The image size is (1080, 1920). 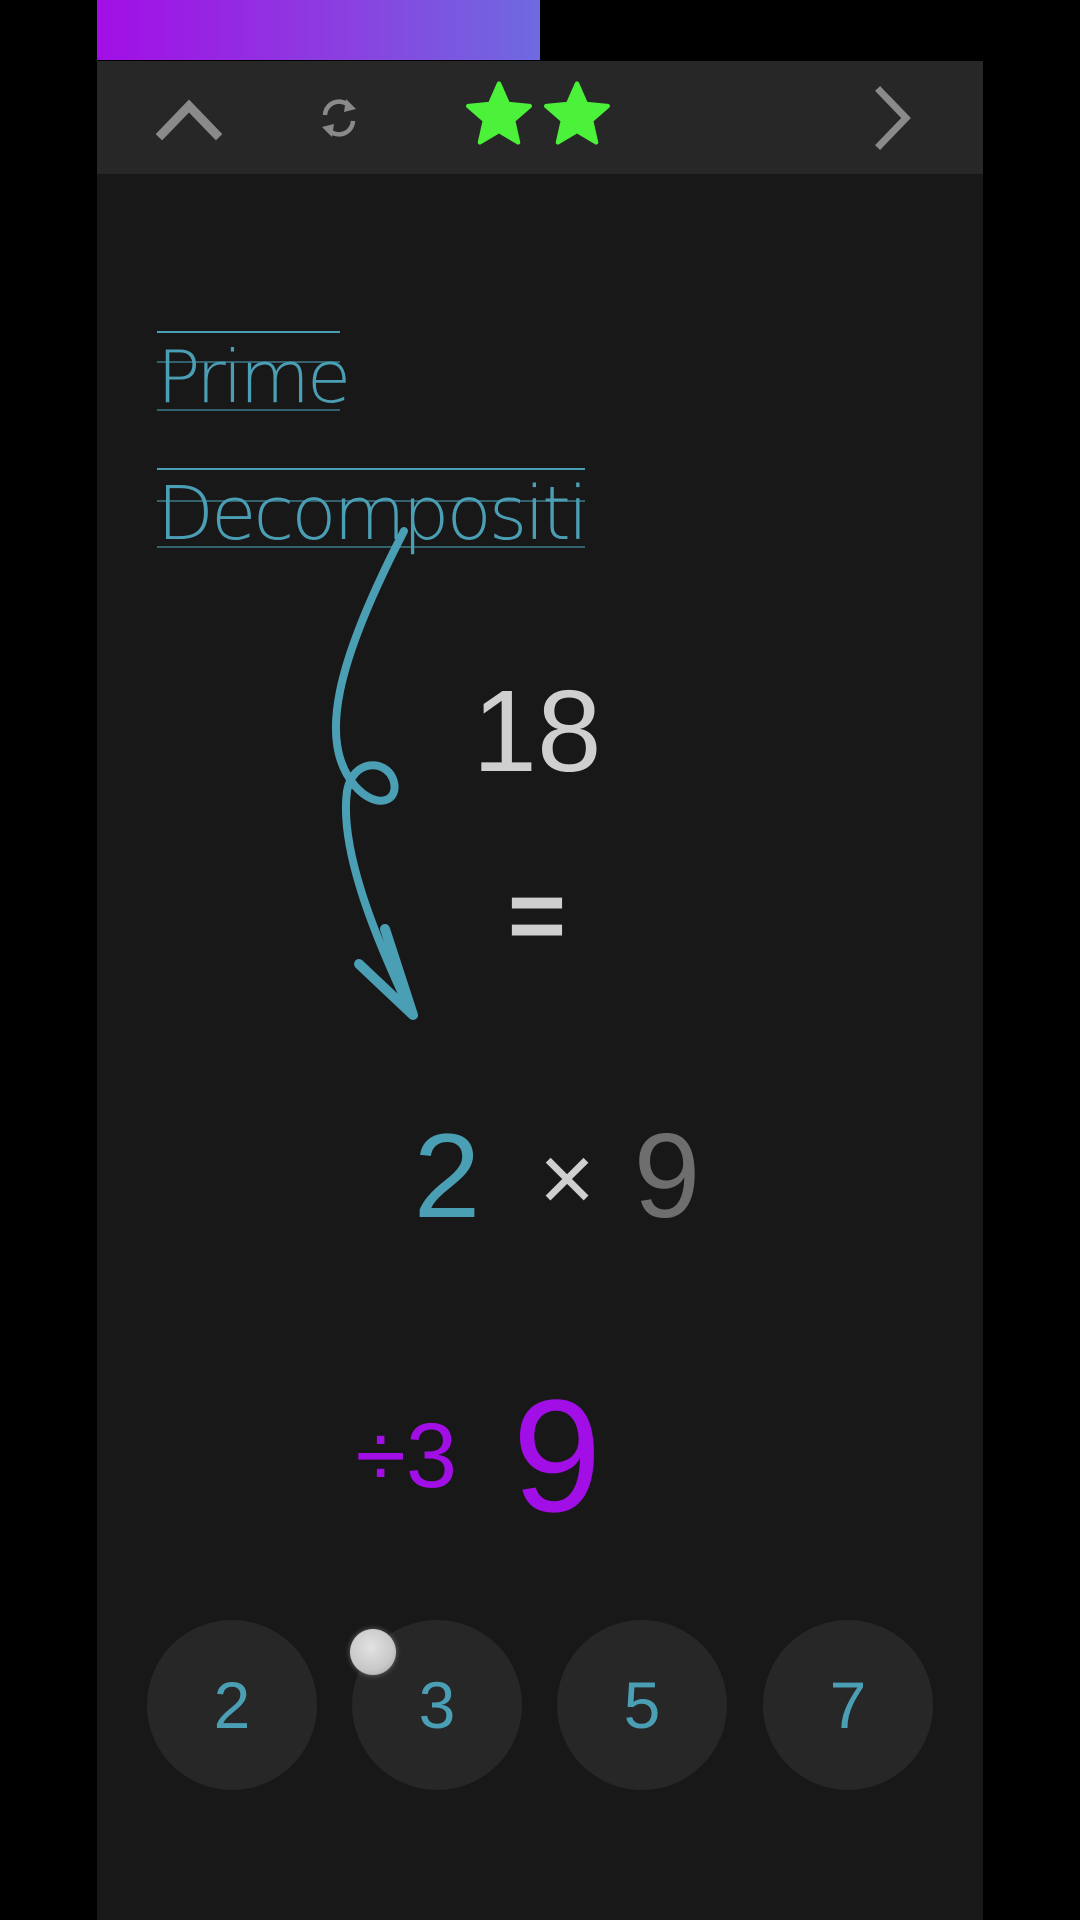 I want to click on factor-remaining: 9, so click(x=667, y=1176).